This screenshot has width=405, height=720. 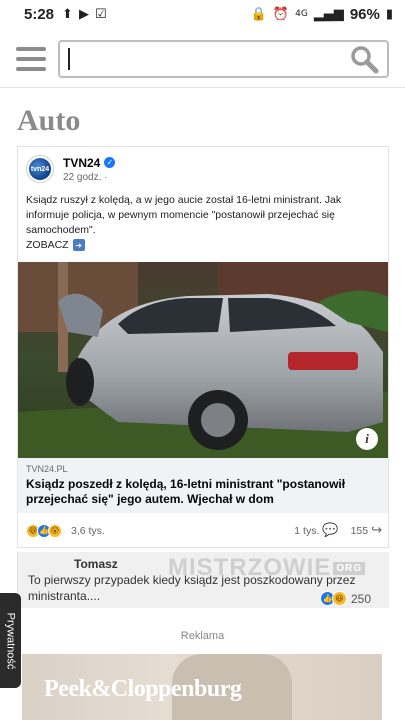 I want to click on status-time: 5:28, so click(x=39, y=14).